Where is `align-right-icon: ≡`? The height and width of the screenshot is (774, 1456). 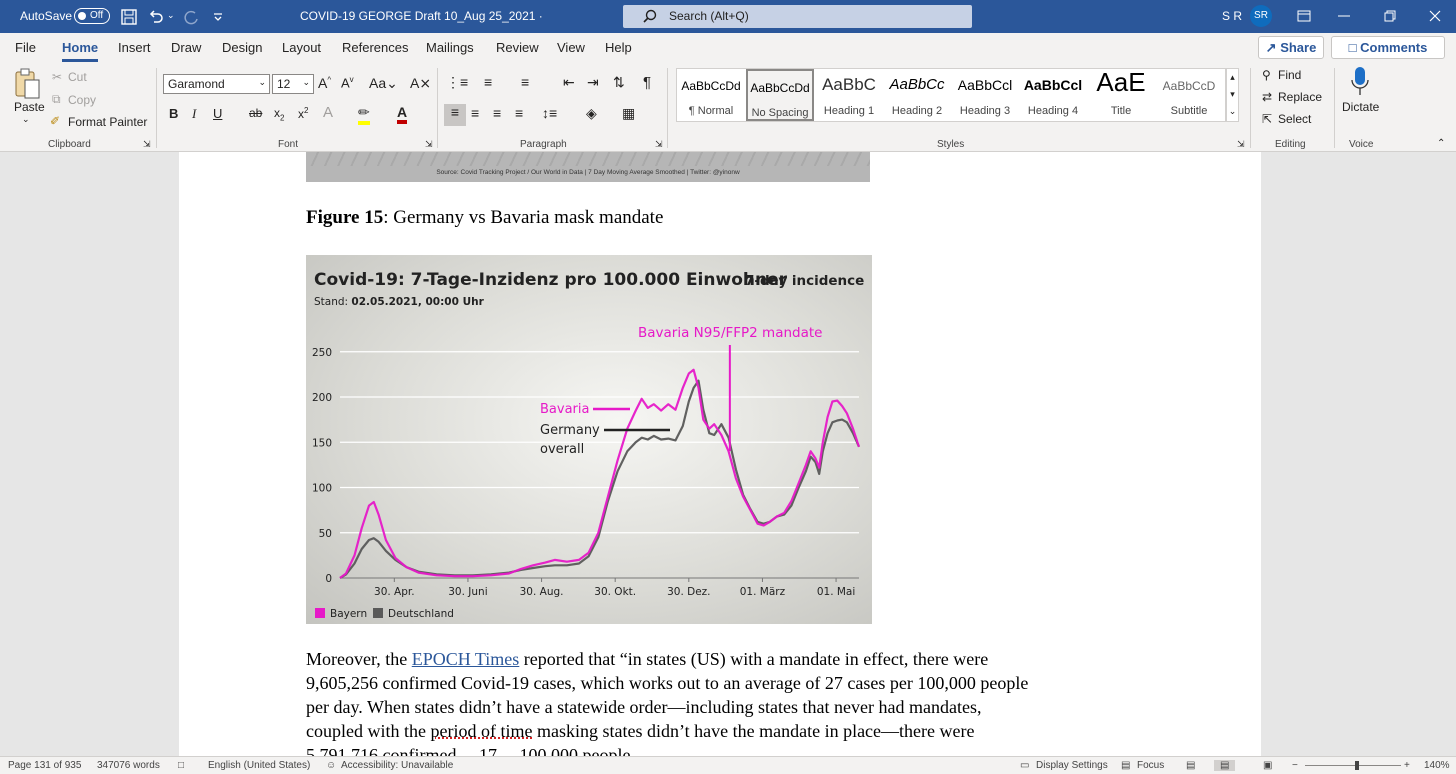 align-right-icon: ≡ is located at coordinates (497, 113).